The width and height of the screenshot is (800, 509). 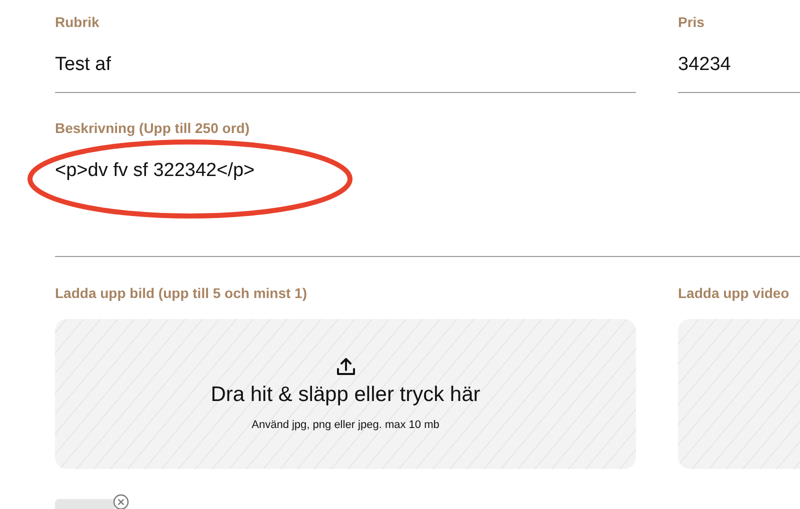 What do you see at coordinates (345, 65) in the screenshot?
I see `input-field: Test af` at bounding box center [345, 65].